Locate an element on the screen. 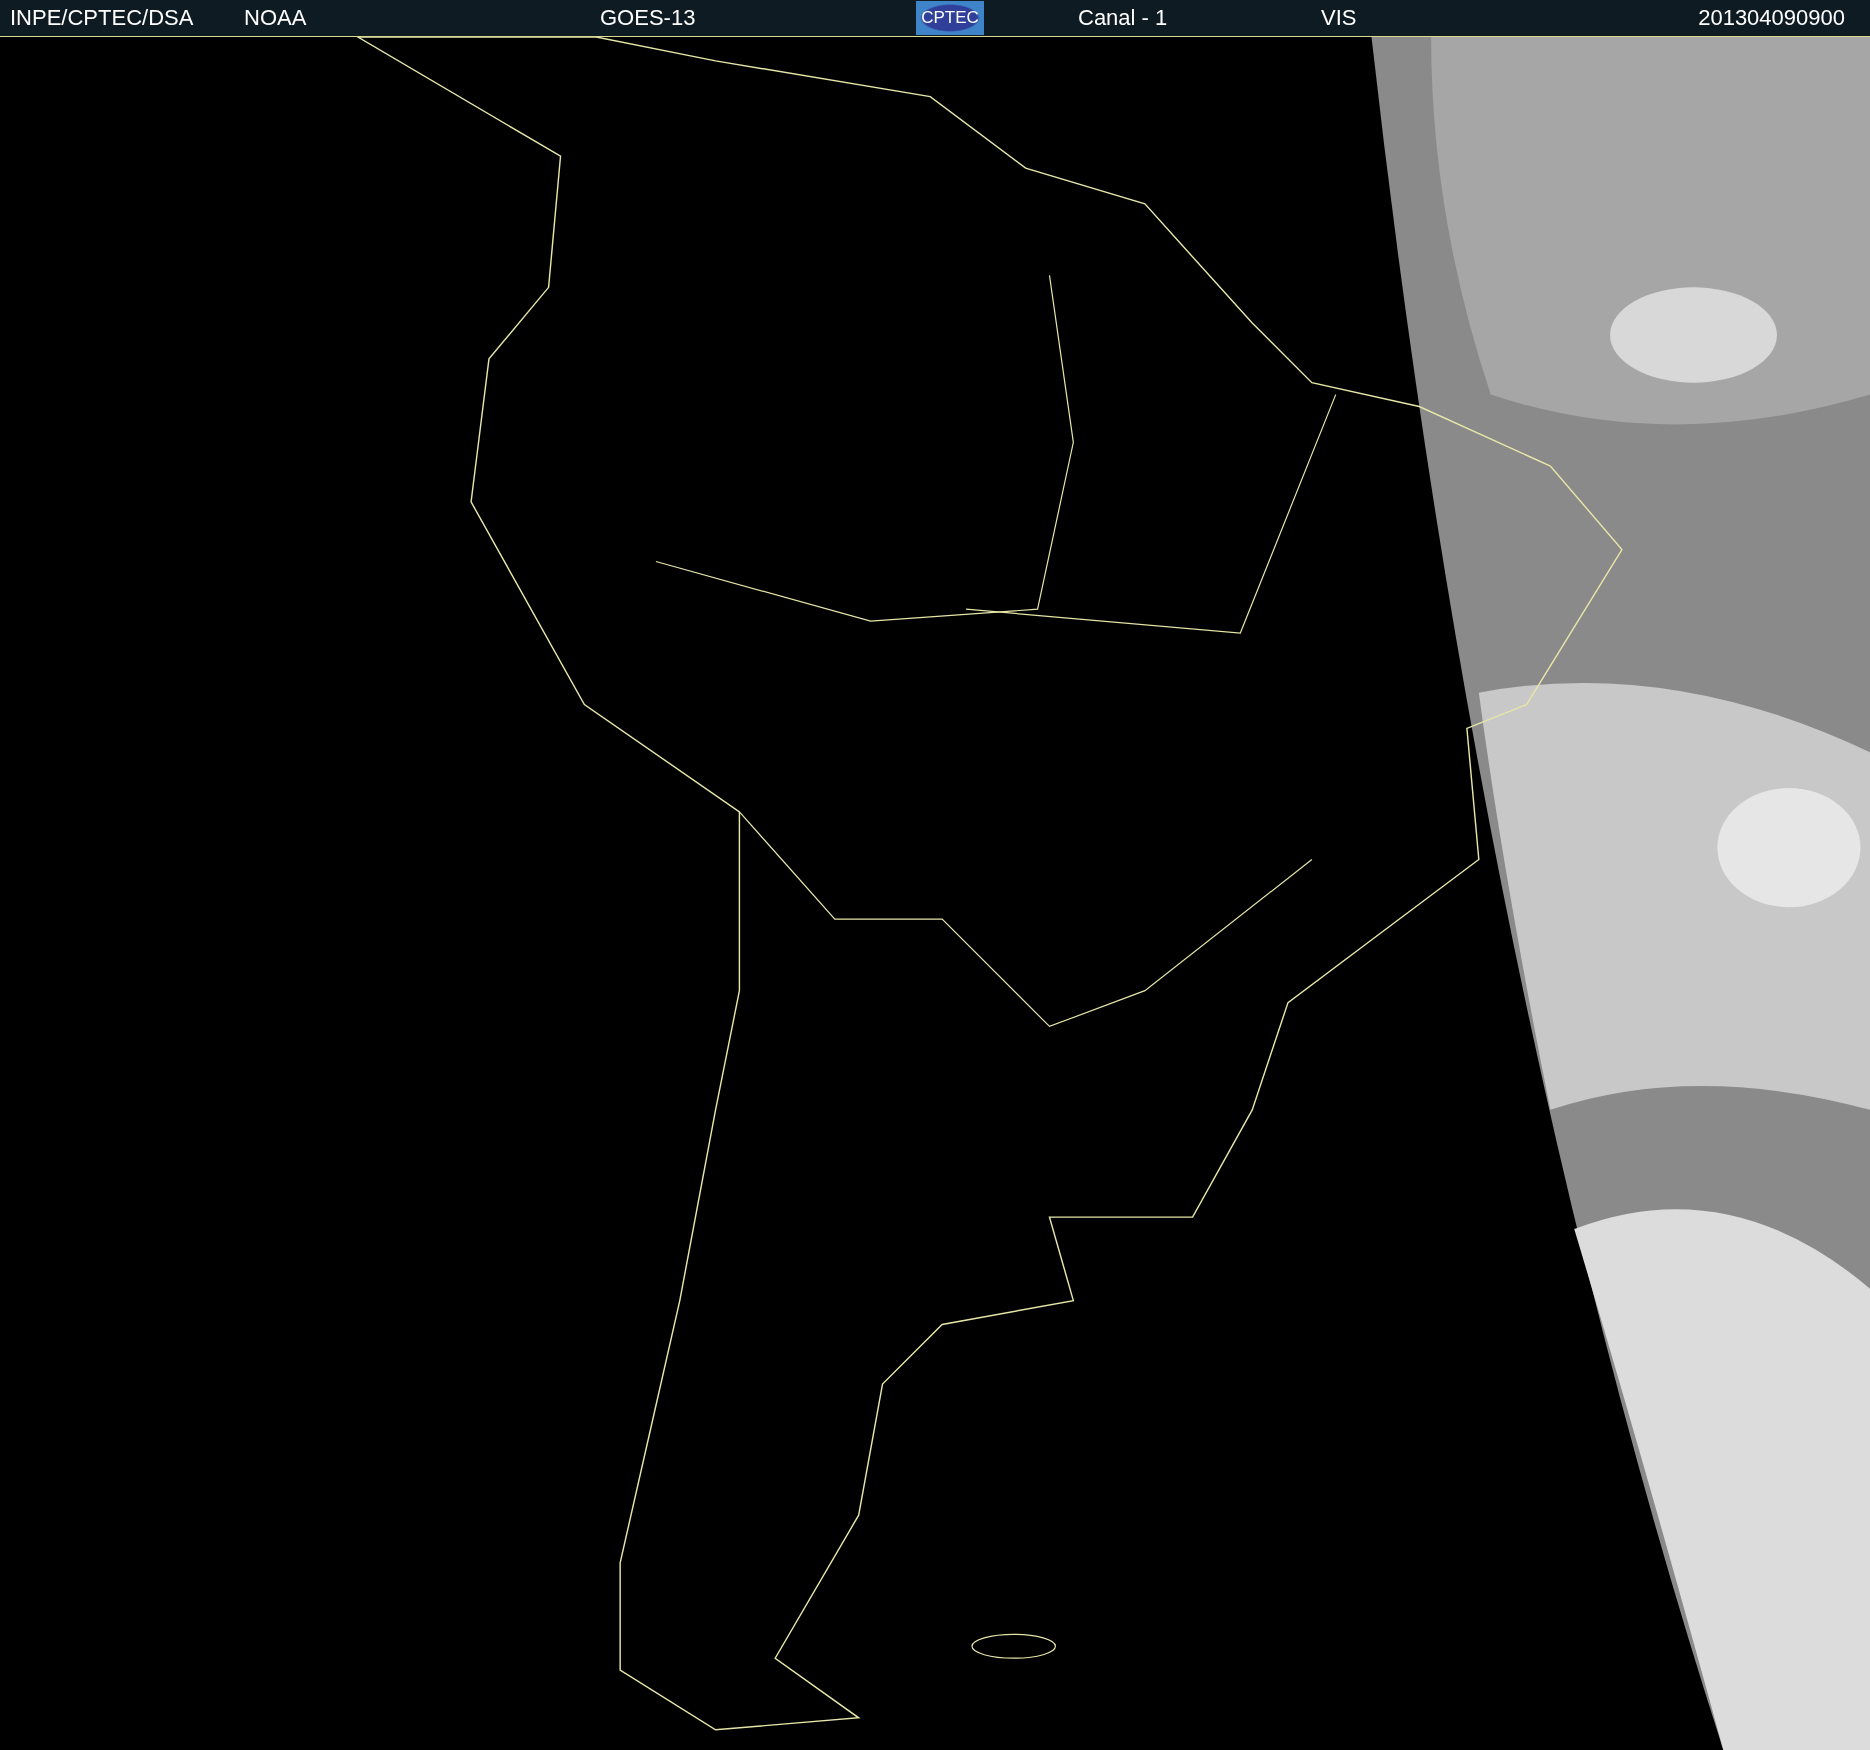 The image size is (1870, 1750). satellite-label: GOES-13 is located at coordinates (648, 18).